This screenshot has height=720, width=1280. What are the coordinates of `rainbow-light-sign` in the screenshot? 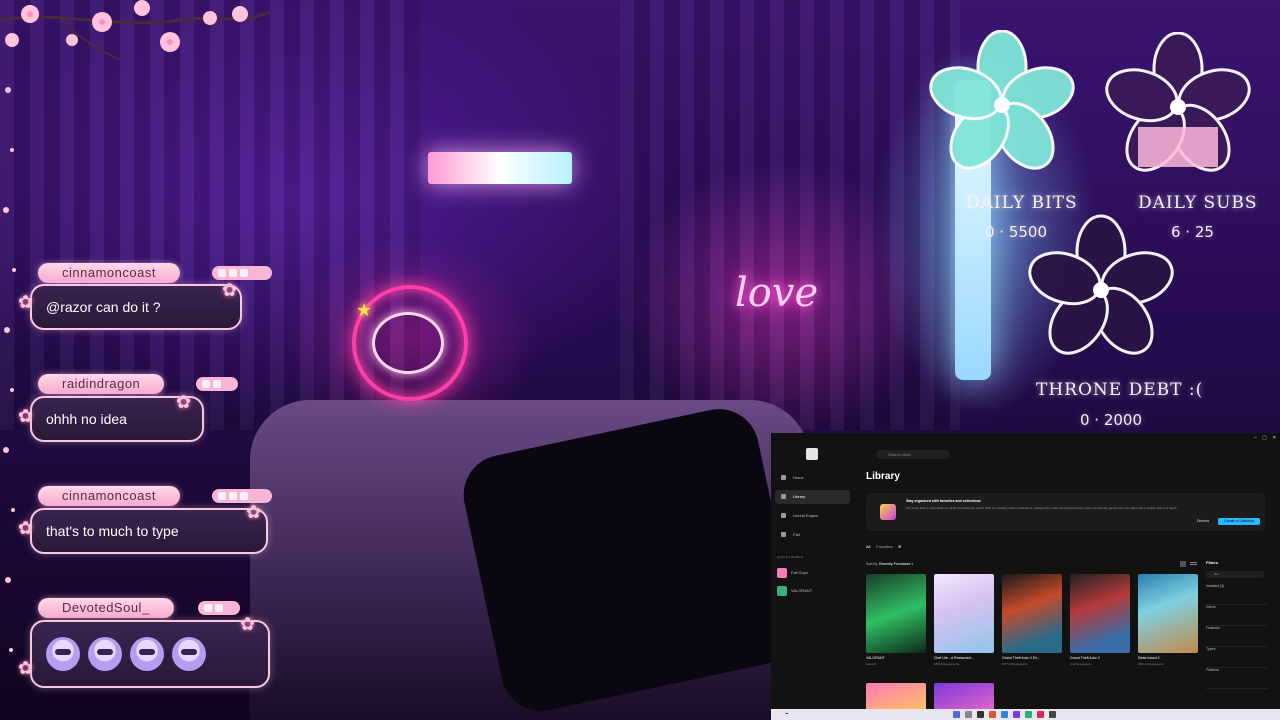 It's located at (500, 168).